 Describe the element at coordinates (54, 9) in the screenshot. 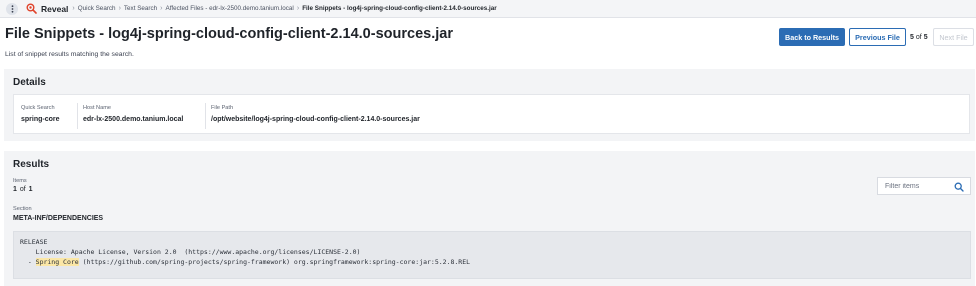

I see `app-name: Reveal` at that location.